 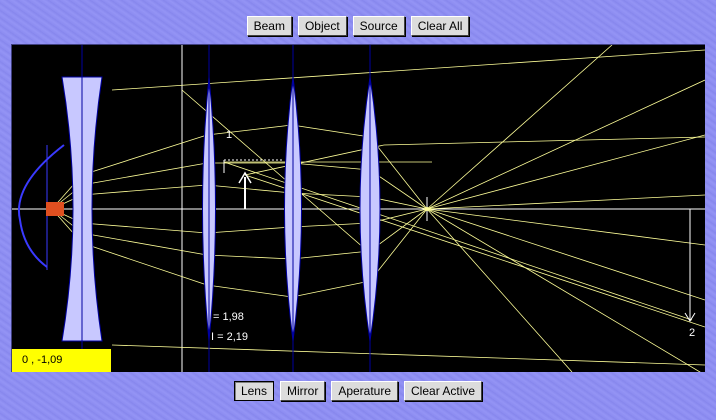 What do you see at coordinates (378, 26) in the screenshot?
I see `source-button: Source` at bounding box center [378, 26].